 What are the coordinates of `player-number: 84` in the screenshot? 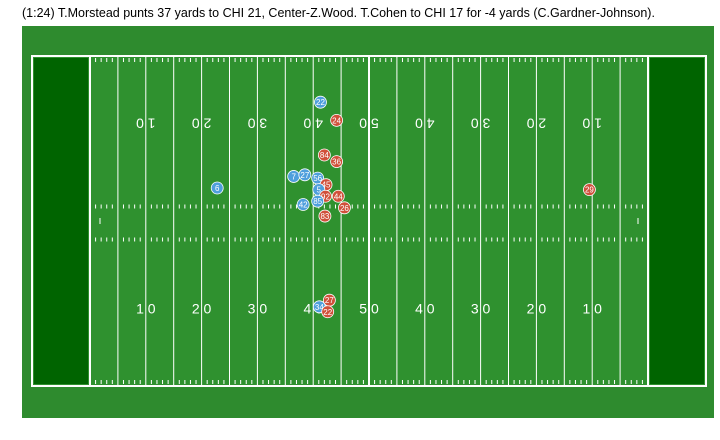 It's located at (324, 155).